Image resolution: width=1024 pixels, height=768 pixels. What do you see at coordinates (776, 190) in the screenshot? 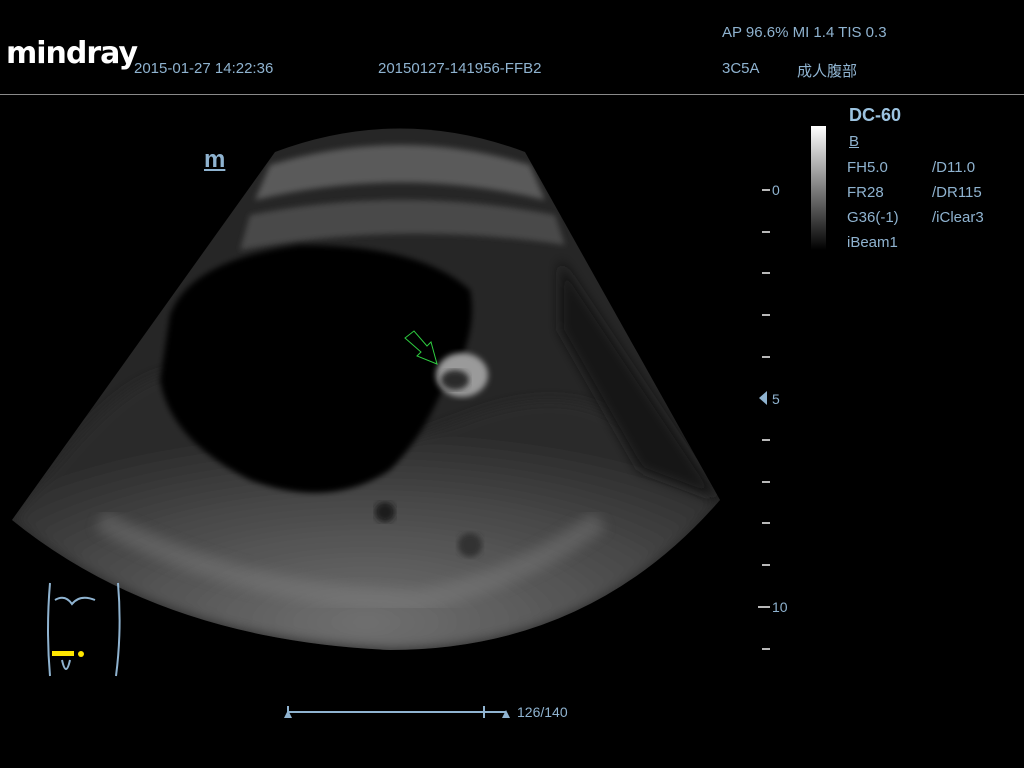
I see `depth-label-0: 0` at bounding box center [776, 190].